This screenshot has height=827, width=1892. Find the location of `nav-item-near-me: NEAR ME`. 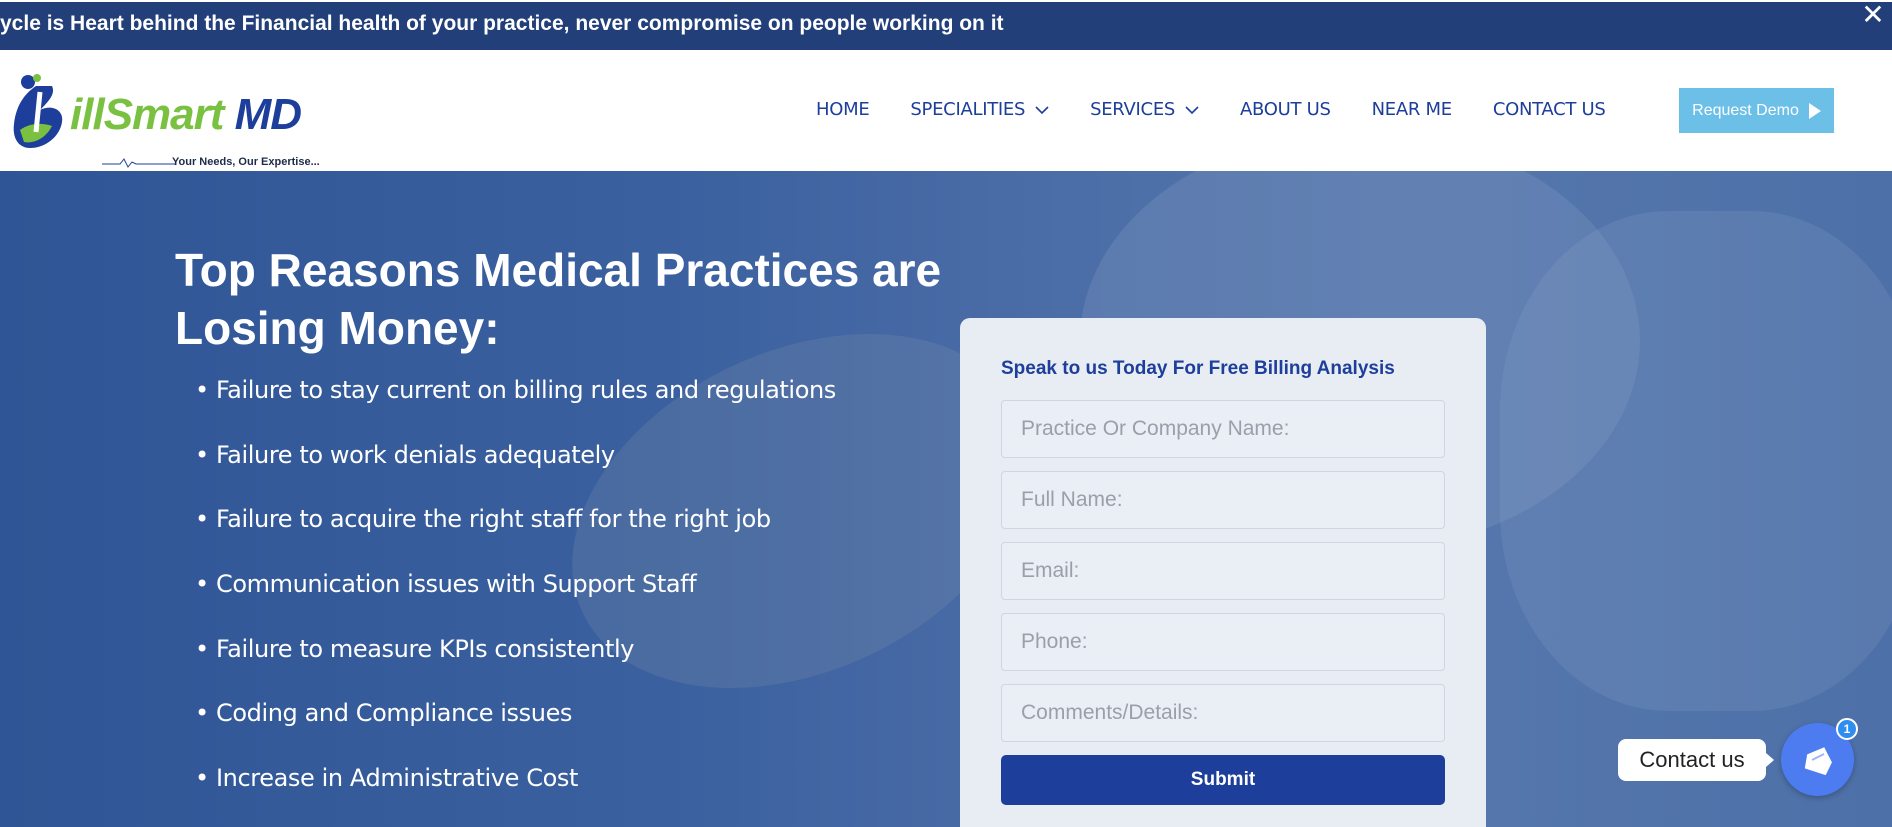

nav-item-near-me: NEAR ME is located at coordinates (1412, 109).